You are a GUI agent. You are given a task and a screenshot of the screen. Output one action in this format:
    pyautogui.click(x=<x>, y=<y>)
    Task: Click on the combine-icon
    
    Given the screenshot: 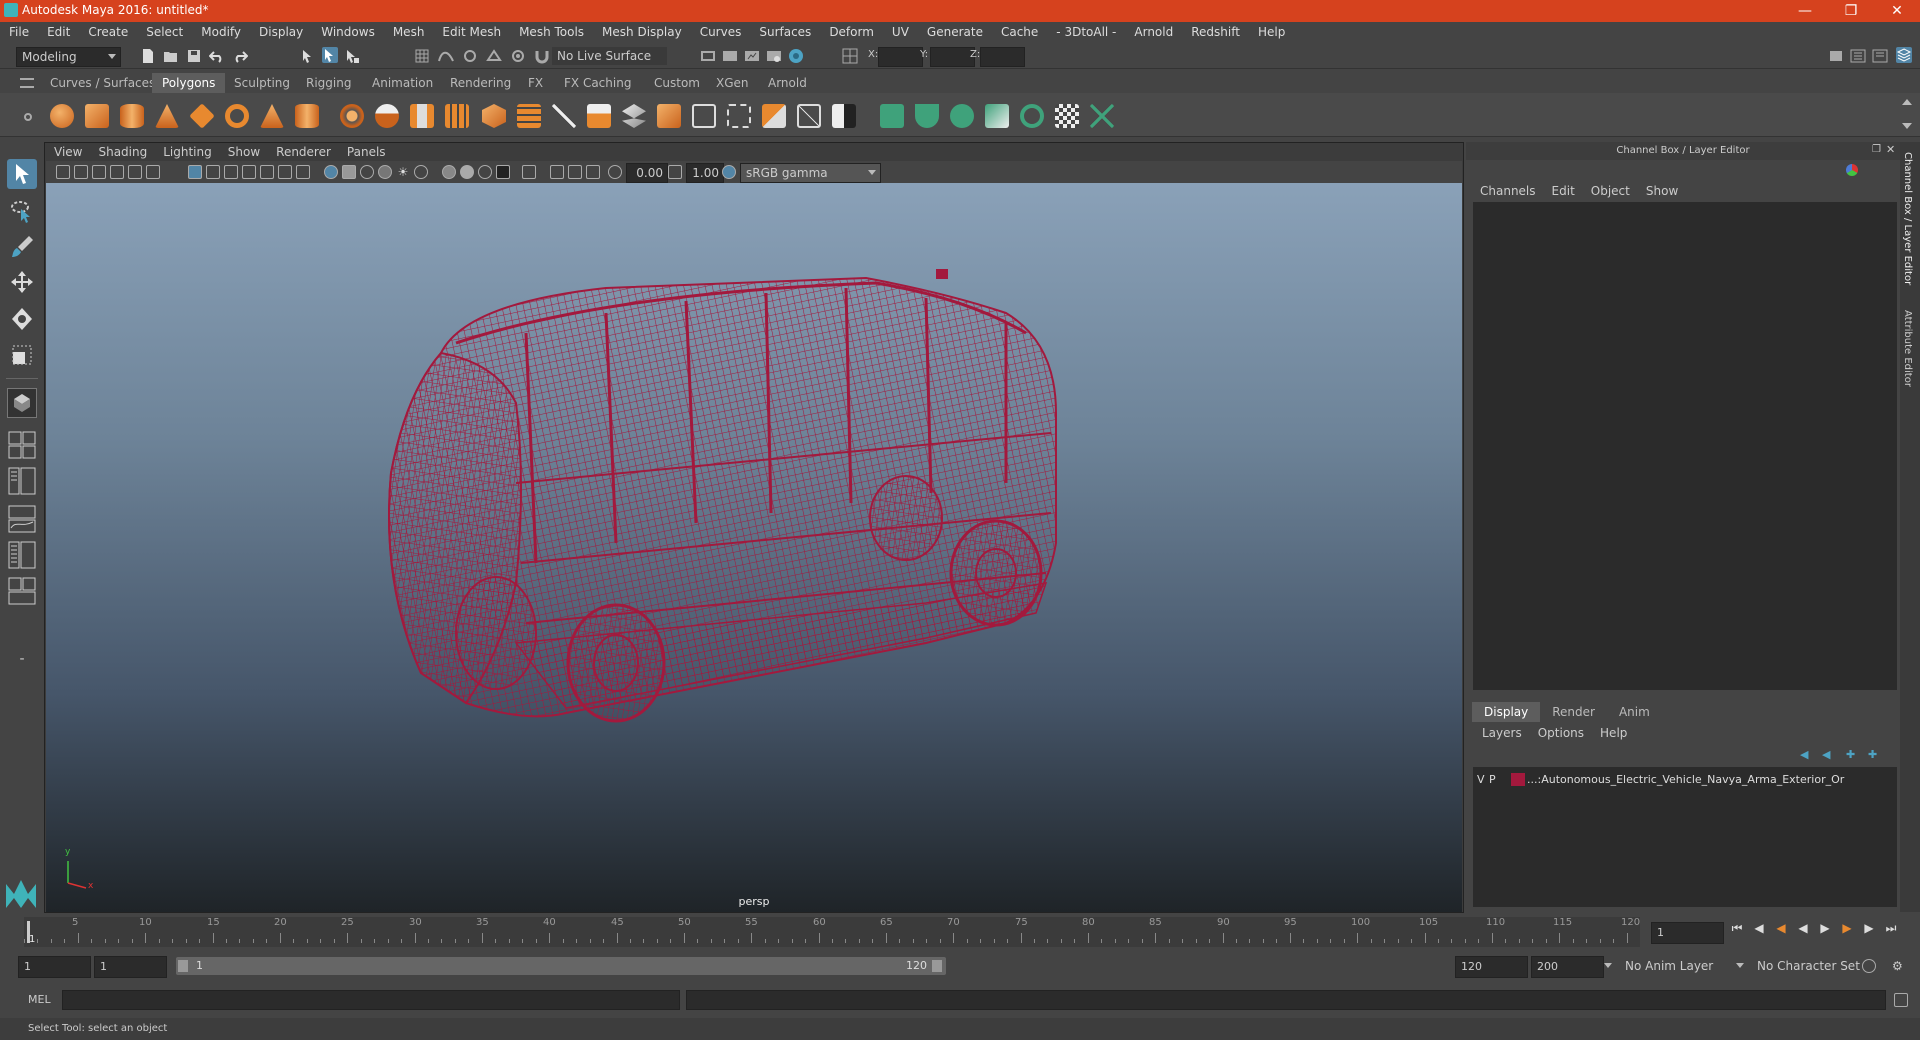 What is the action you would take?
    pyautogui.click(x=352, y=116)
    